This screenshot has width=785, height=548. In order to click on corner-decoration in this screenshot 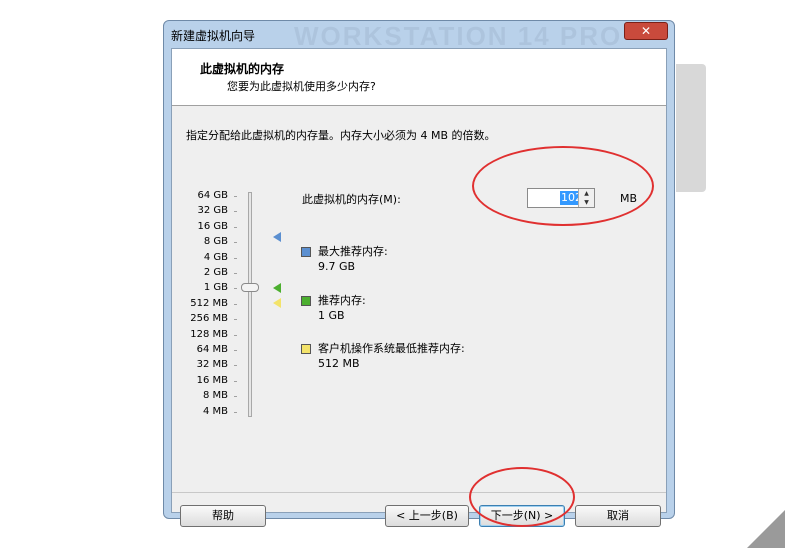, I will do `click(766, 529)`.